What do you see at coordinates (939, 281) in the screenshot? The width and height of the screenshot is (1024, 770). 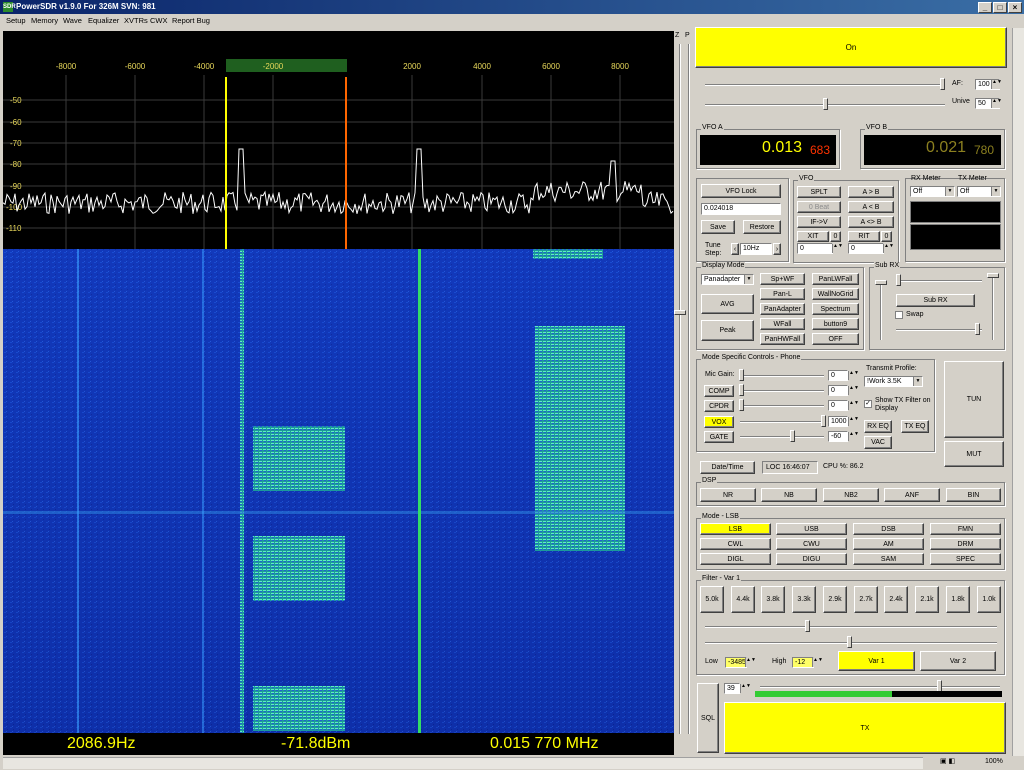 I see `sub-rx-vol-track` at bounding box center [939, 281].